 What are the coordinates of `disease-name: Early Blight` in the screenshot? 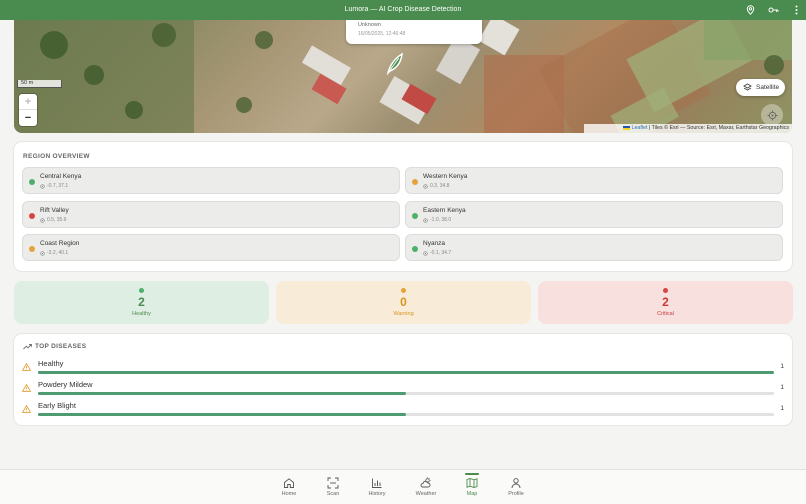 It's located at (57, 405).